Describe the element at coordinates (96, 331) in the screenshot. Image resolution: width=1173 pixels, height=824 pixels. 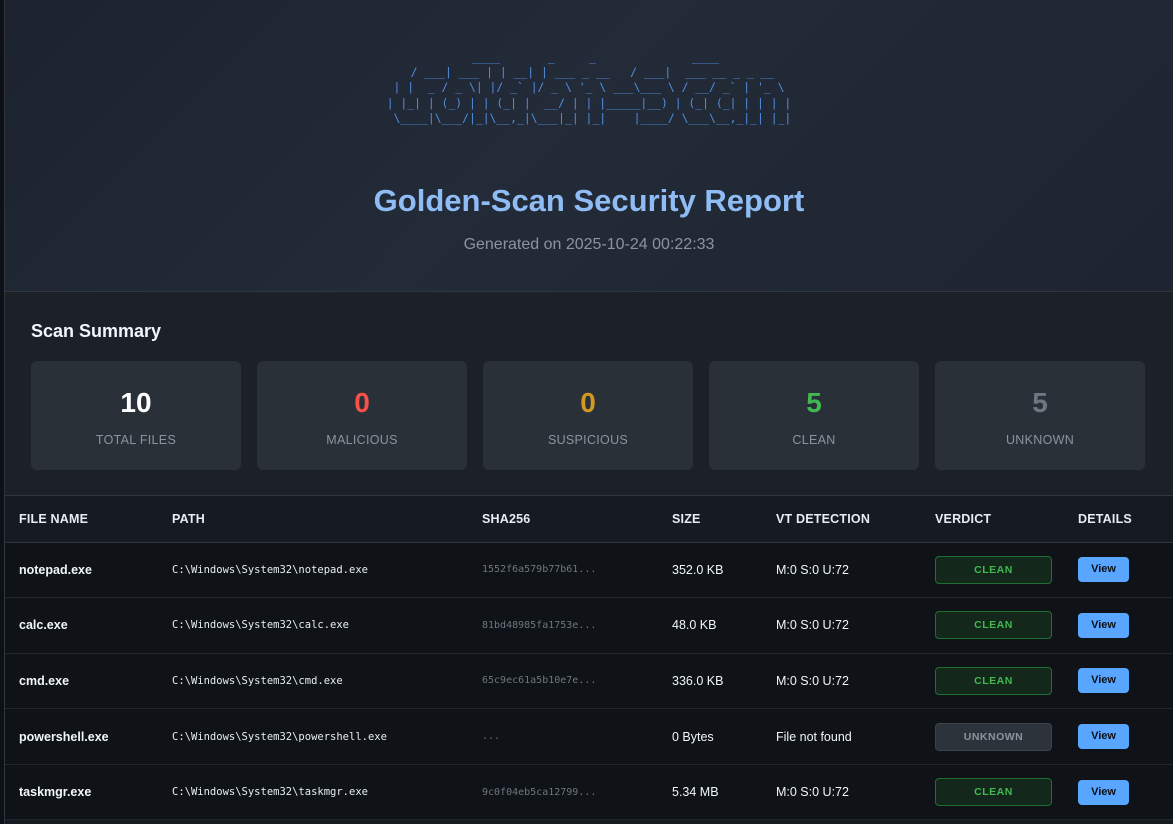
I see `summary-title: Scan Summary` at that location.